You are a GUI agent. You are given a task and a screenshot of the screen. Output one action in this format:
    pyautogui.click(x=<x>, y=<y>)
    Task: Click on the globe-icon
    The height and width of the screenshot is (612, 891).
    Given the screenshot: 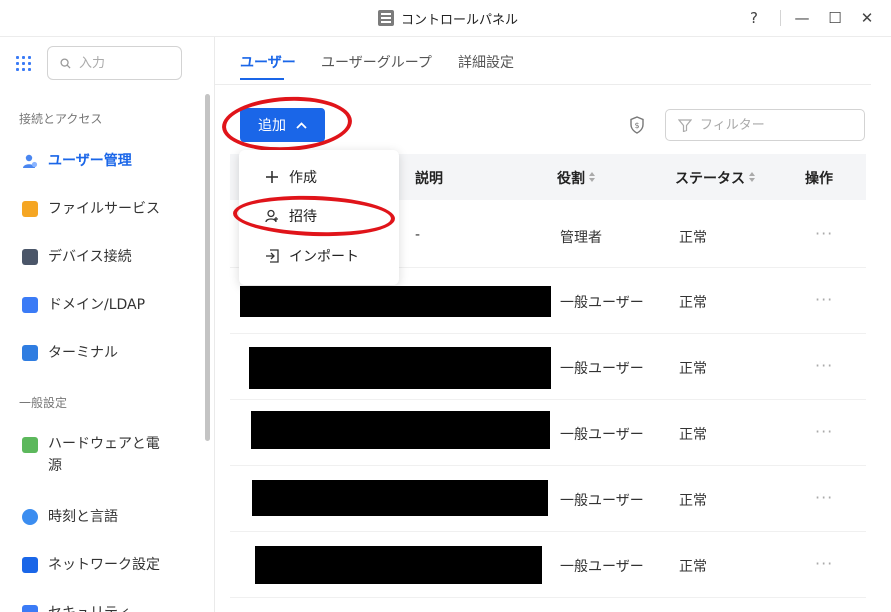 What is the action you would take?
    pyautogui.click(x=30, y=517)
    